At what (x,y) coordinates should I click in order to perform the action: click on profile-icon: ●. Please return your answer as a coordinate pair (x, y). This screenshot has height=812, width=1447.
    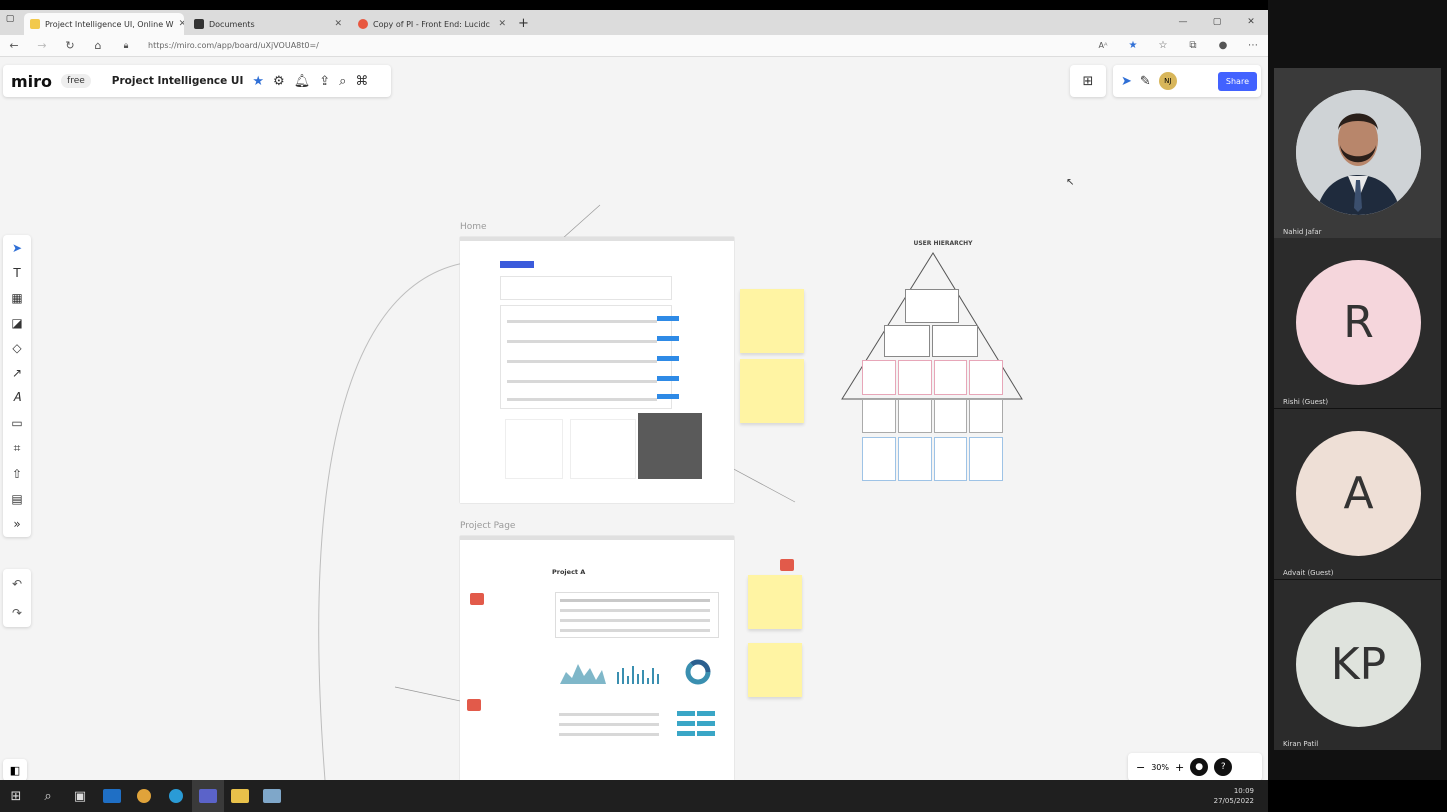
    Looking at the image, I should click on (1223, 45).